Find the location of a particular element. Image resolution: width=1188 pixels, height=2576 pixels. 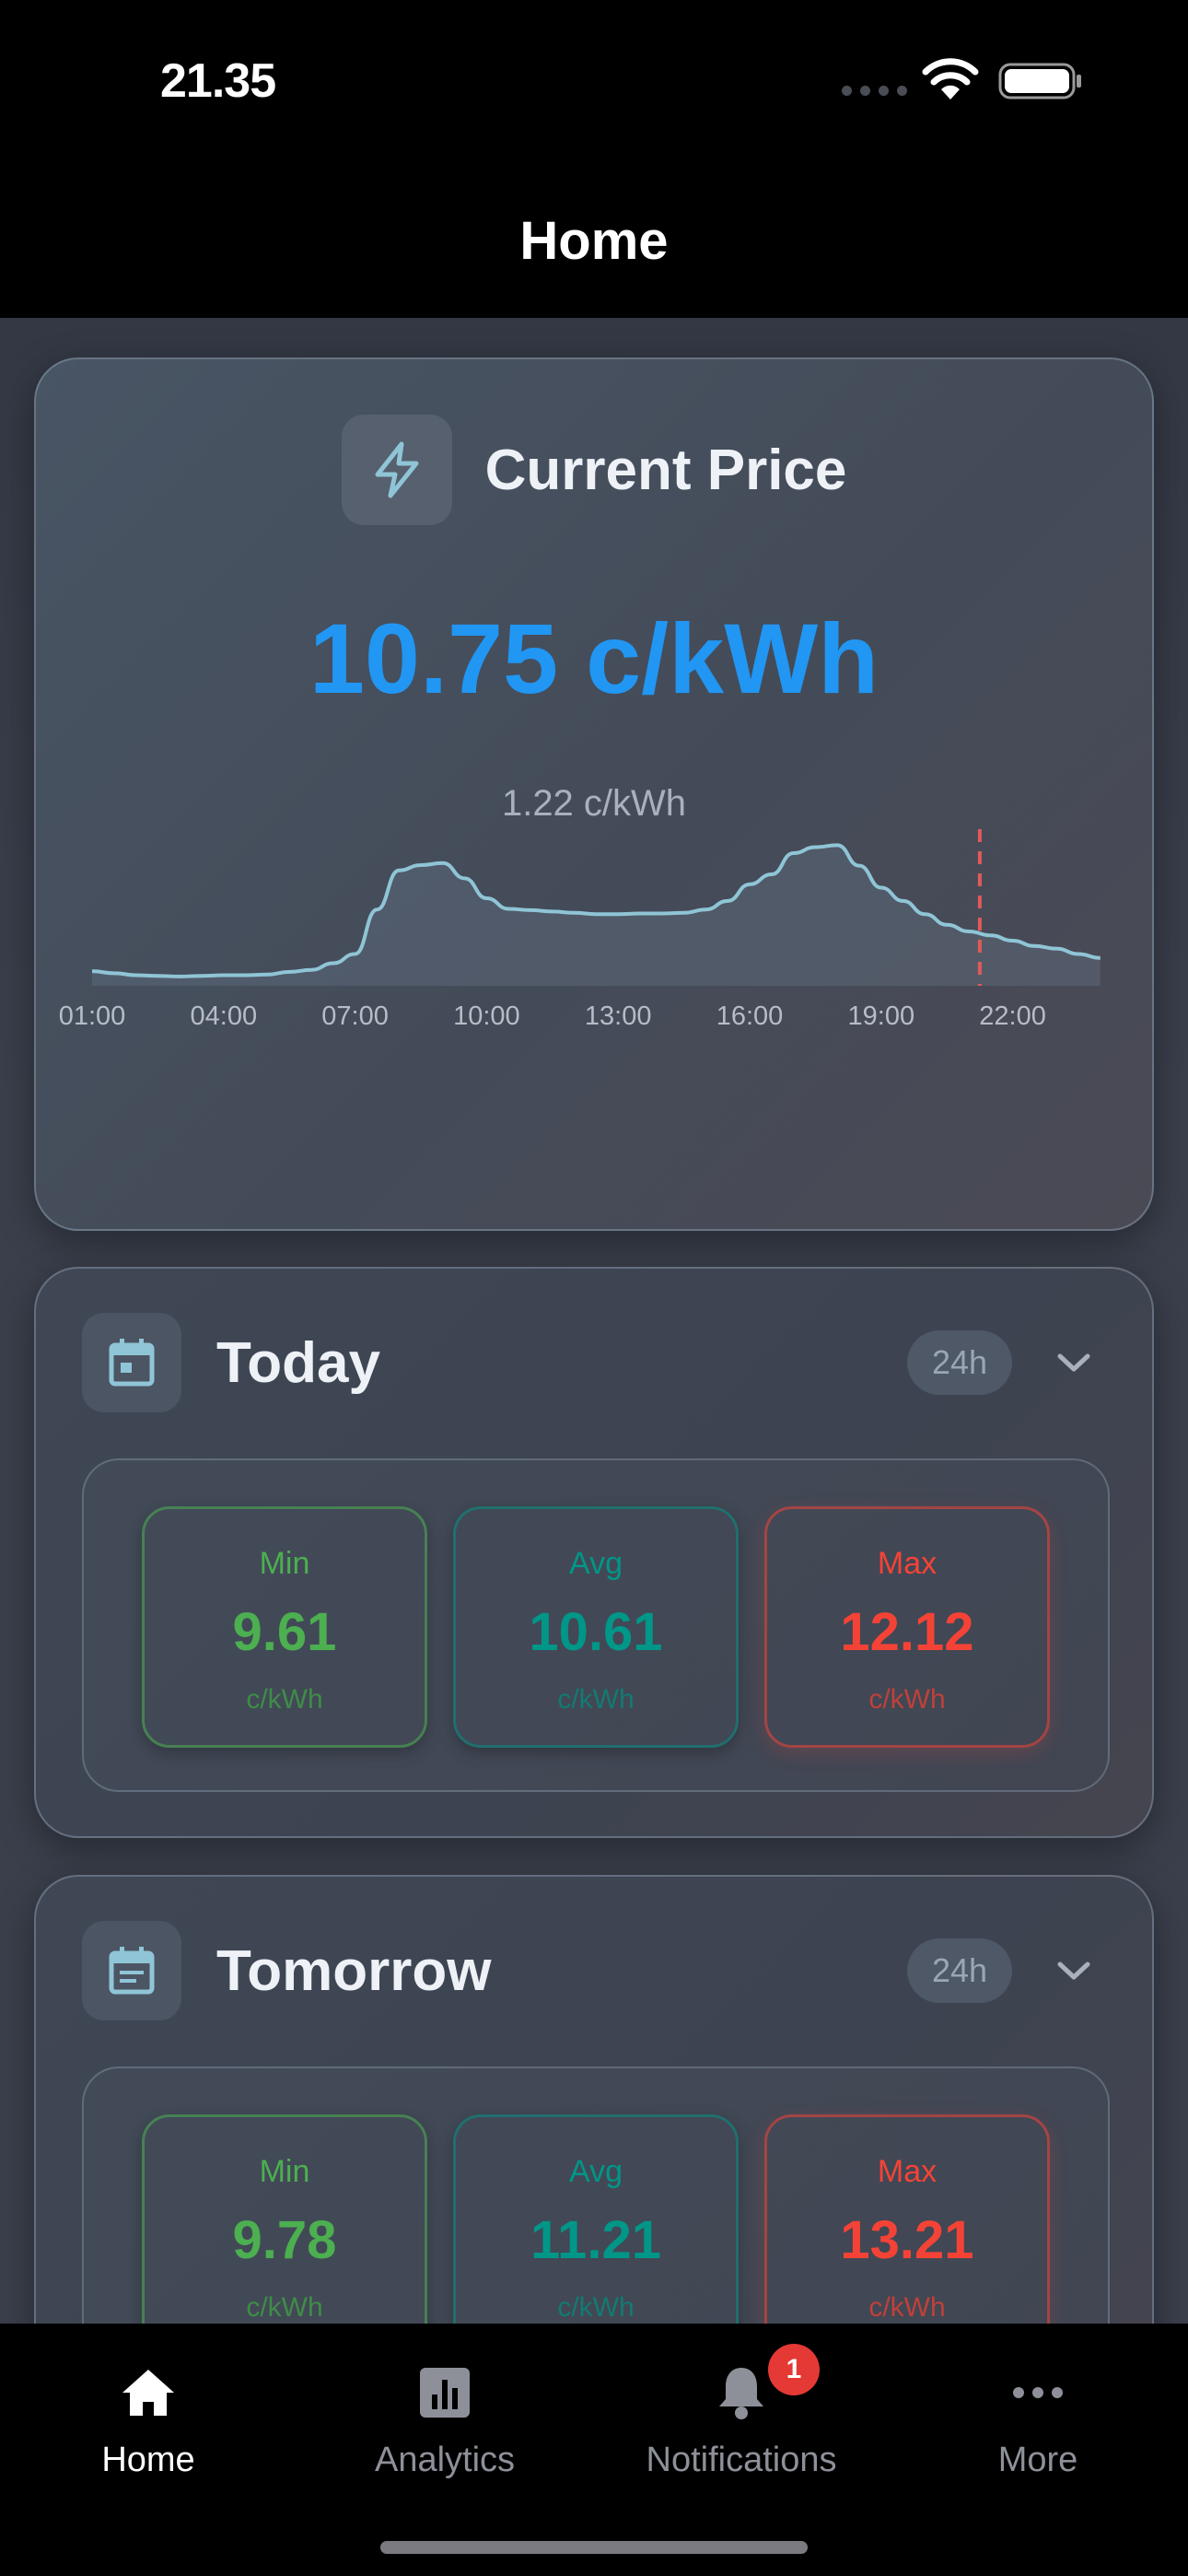

today-title: Today is located at coordinates (298, 1362).